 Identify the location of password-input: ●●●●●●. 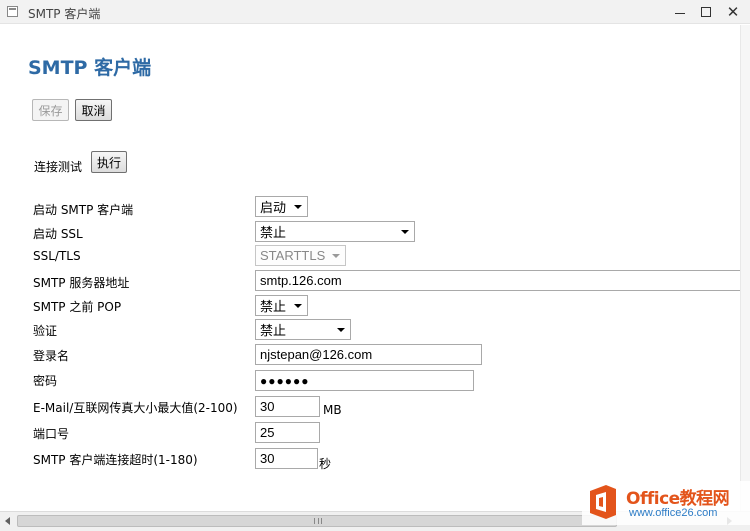
(364, 380).